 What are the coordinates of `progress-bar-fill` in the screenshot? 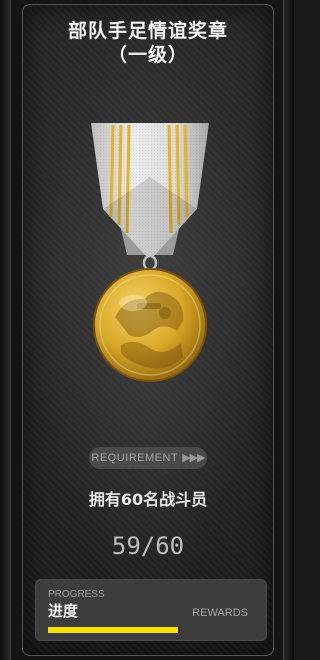 It's located at (113, 630).